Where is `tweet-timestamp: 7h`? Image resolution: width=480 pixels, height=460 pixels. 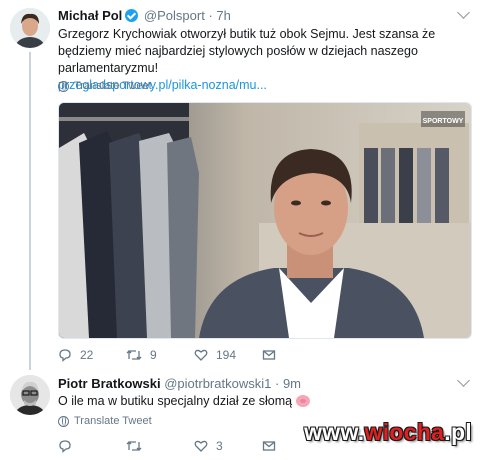
tweet-timestamp: 7h is located at coordinates (223, 15).